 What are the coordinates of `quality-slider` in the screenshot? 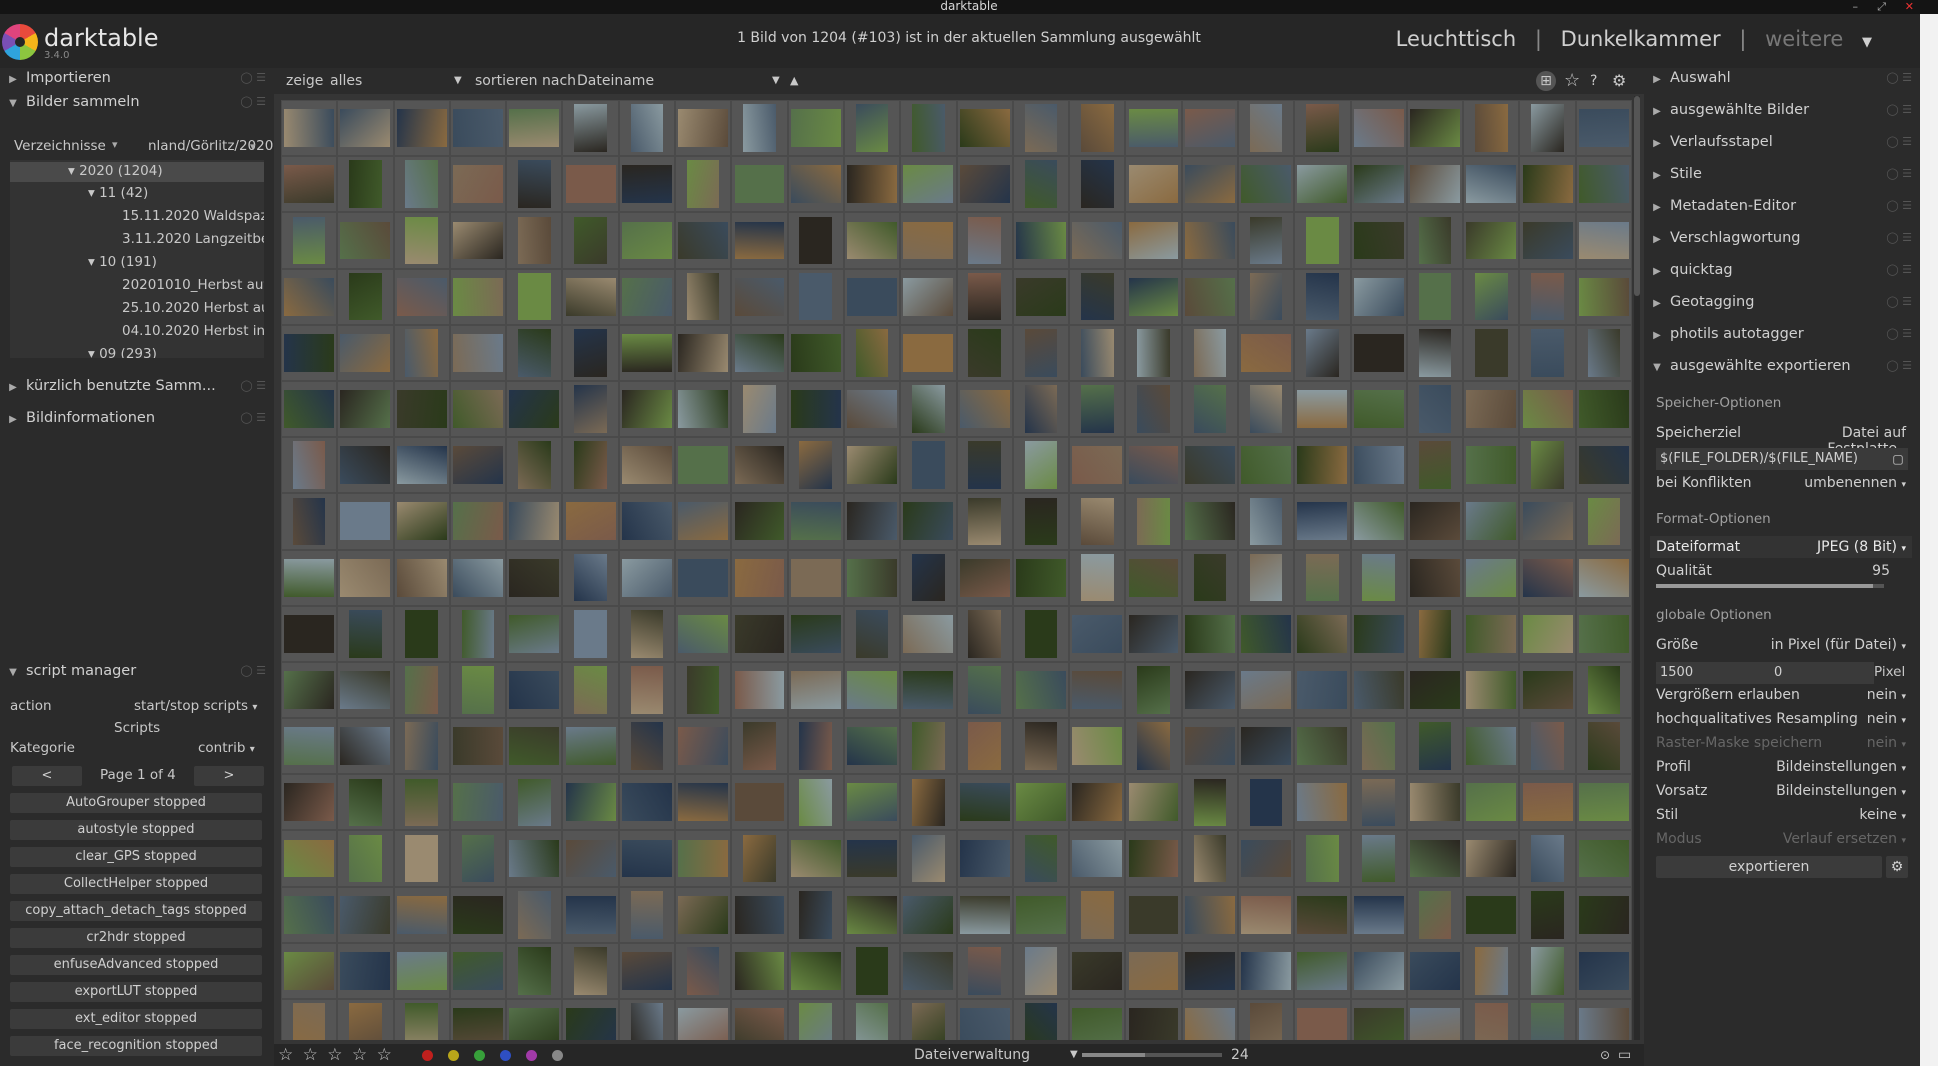 It's located at (1770, 586).